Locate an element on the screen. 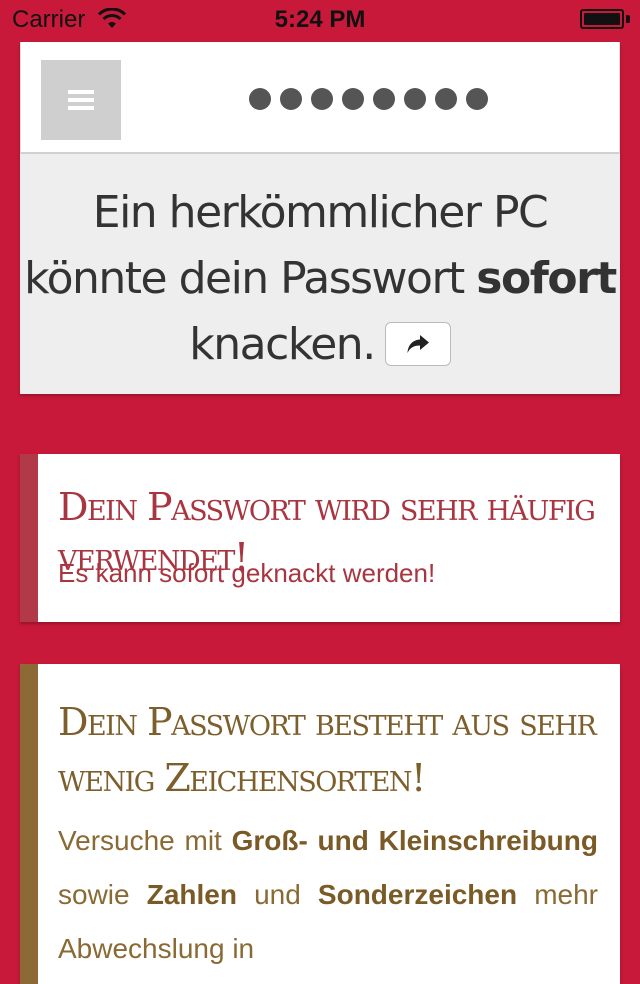 Image resolution: width=640 pixels, height=984 pixels. warning-text-part: und is located at coordinates (277, 894).